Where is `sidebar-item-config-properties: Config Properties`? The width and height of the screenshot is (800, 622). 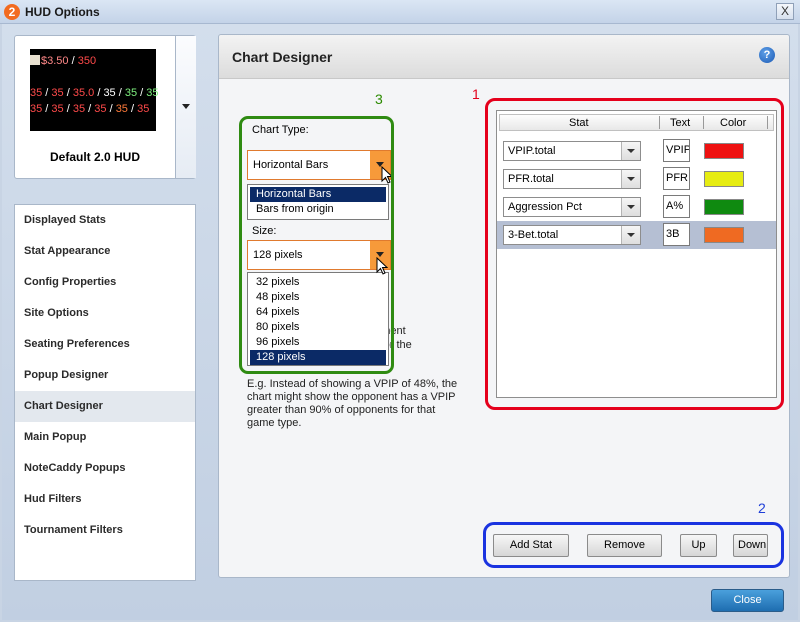 sidebar-item-config-properties: Config Properties is located at coordinates (105, 282).